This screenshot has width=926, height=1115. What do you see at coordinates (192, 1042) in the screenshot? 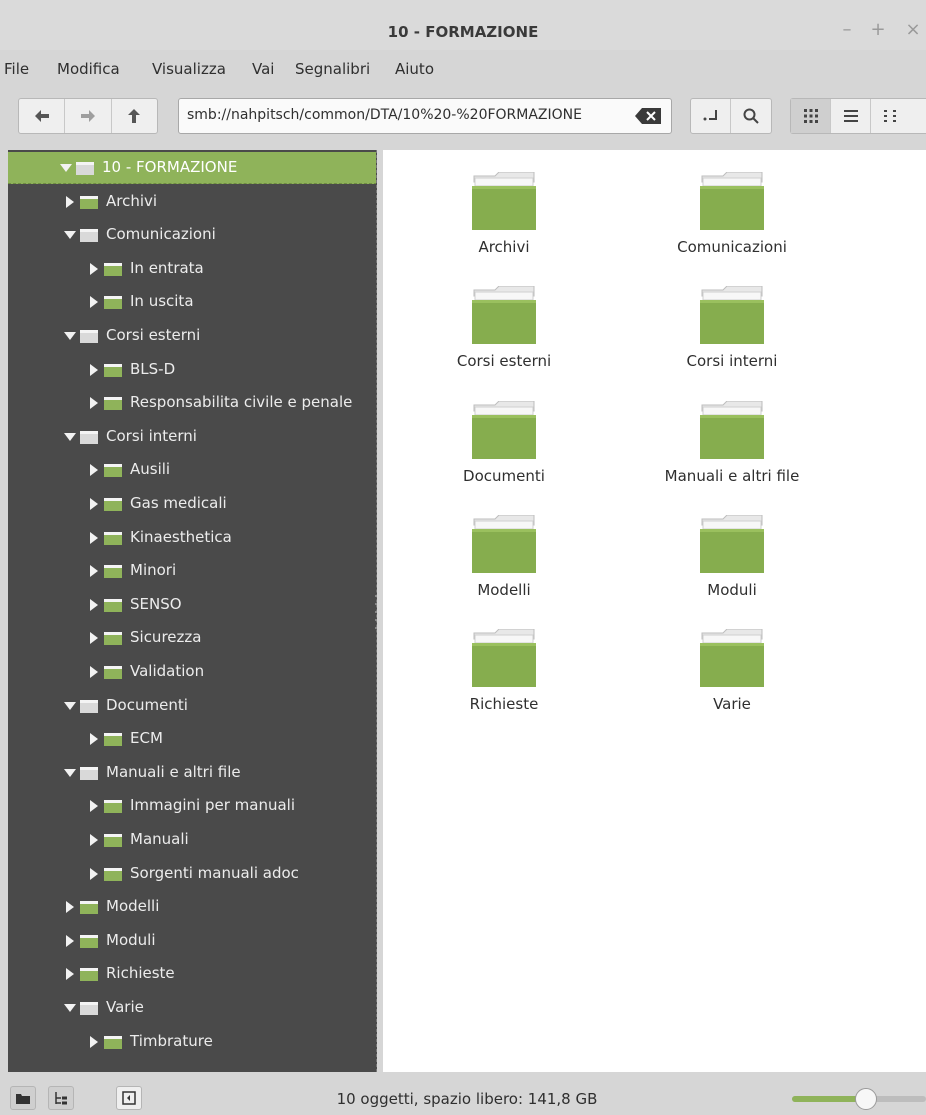
I see `sidebar-item: Timbrature` at bounding box center [192, 1042].